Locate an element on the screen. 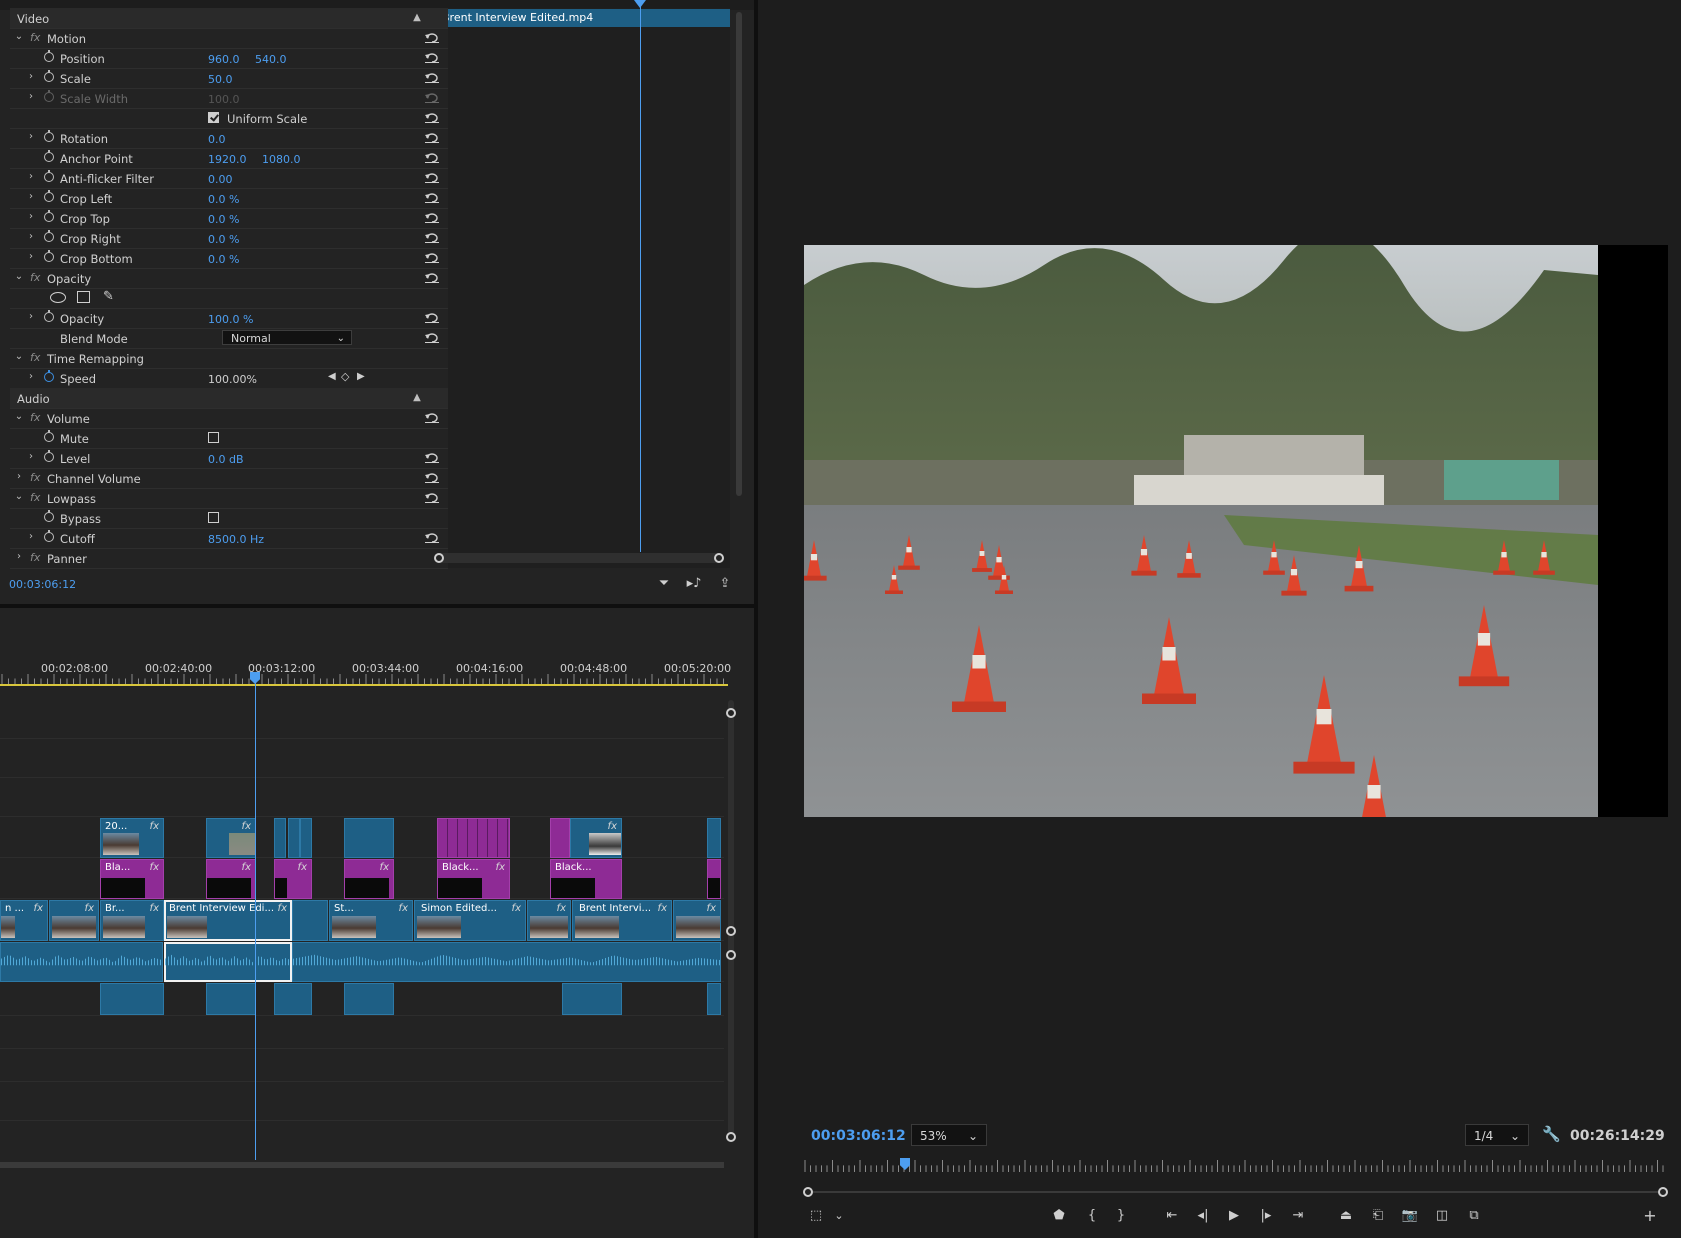  effect-opacity: ⌄ fx Opacity is located at coordinates (229, 278).